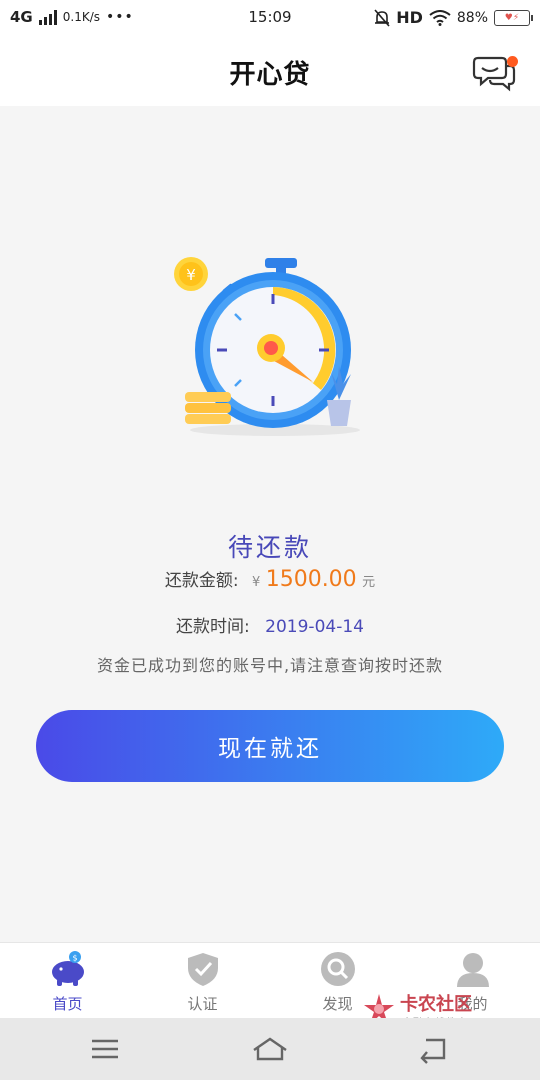 This screenshot has height=1080, width=540. What do you see at coordinates (213, 627) in the screenshot?
I see `date-label: 还款时间:` at bounding box center [213, 627].